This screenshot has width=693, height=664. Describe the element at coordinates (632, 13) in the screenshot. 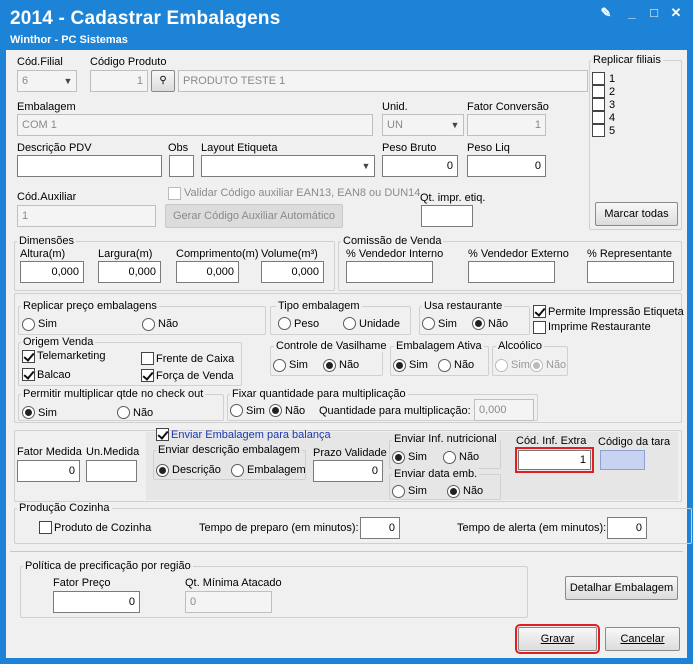

I see `minimize-icon: _` at that location.